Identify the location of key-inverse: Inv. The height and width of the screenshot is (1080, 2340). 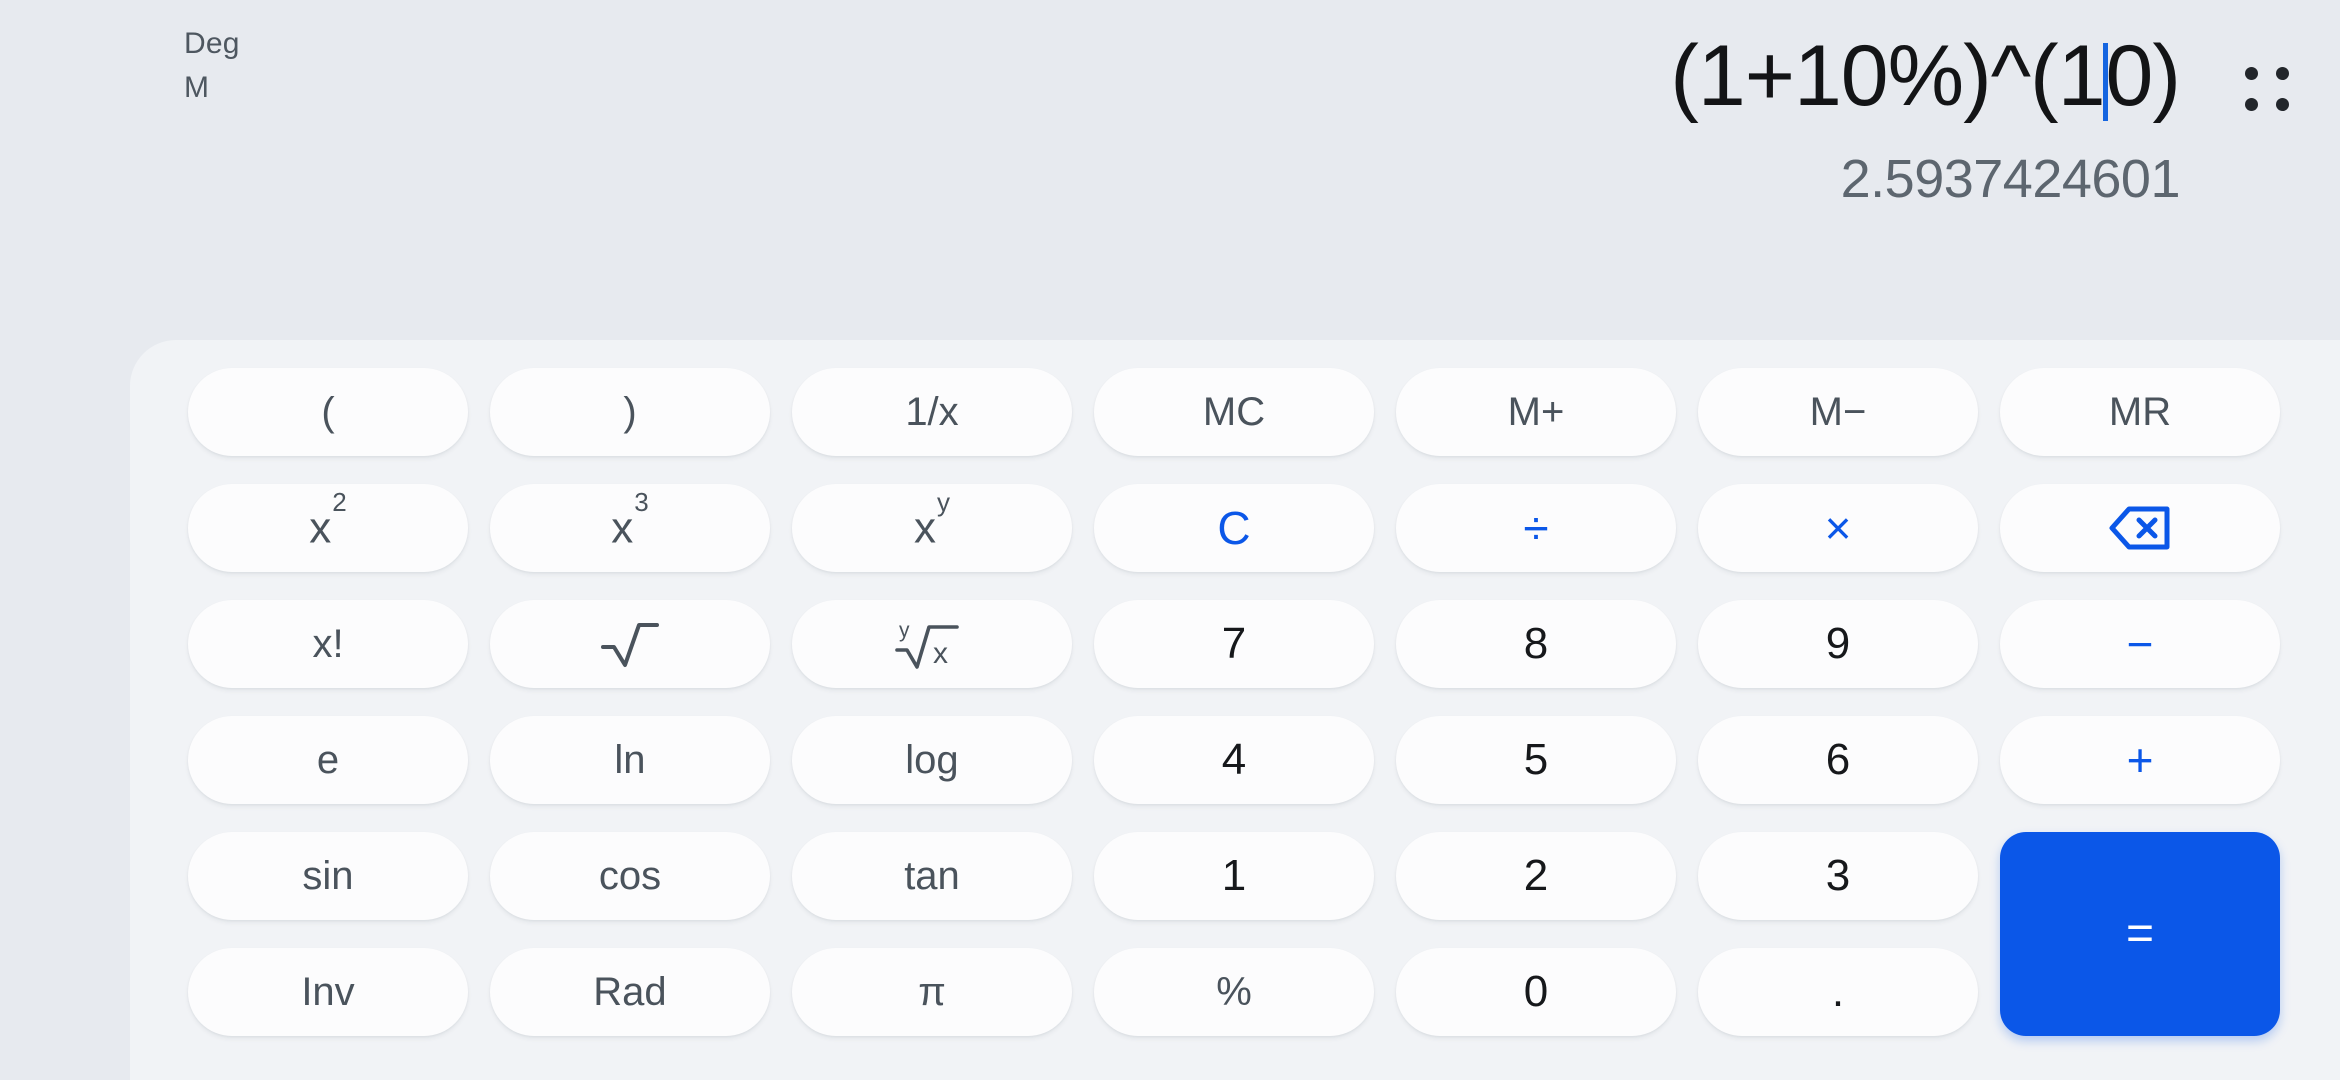
(328, 992).